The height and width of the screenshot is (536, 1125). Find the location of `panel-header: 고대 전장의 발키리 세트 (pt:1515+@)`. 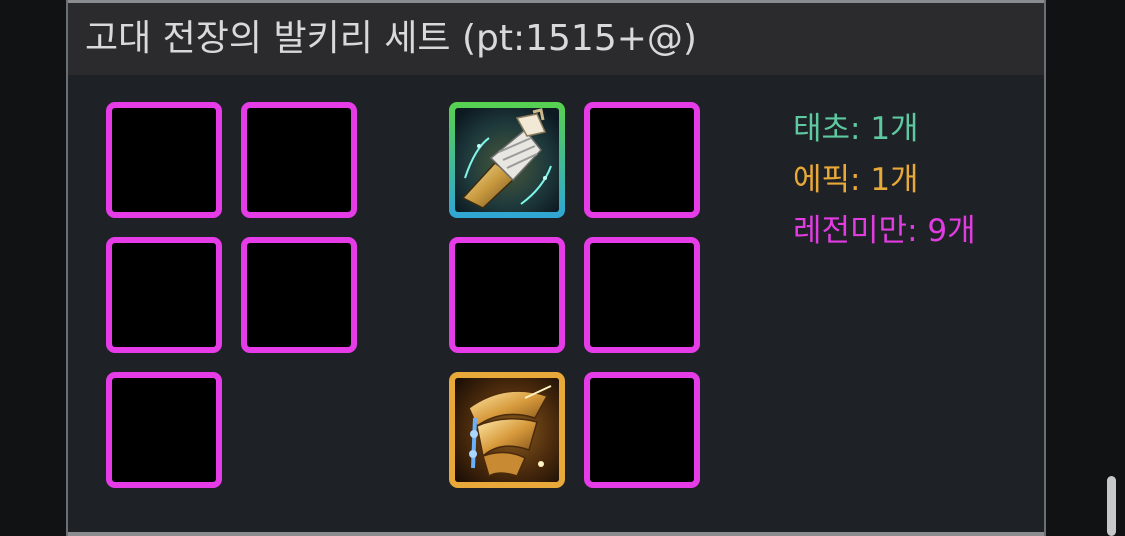

panel-header: 고대 전장의 발키리 세트 (pt:1515+@) is located at coordinates (556, 39).